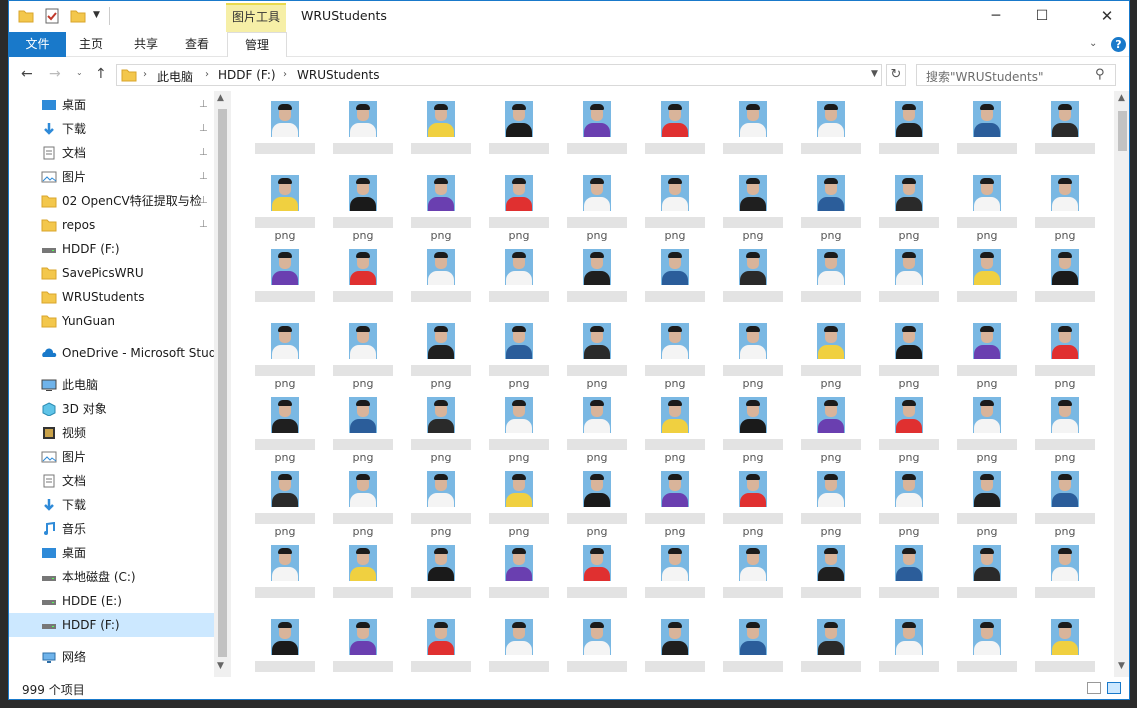 The image size is (1137, 708). I want to click on tab-home: 主页, so click(91, 44).